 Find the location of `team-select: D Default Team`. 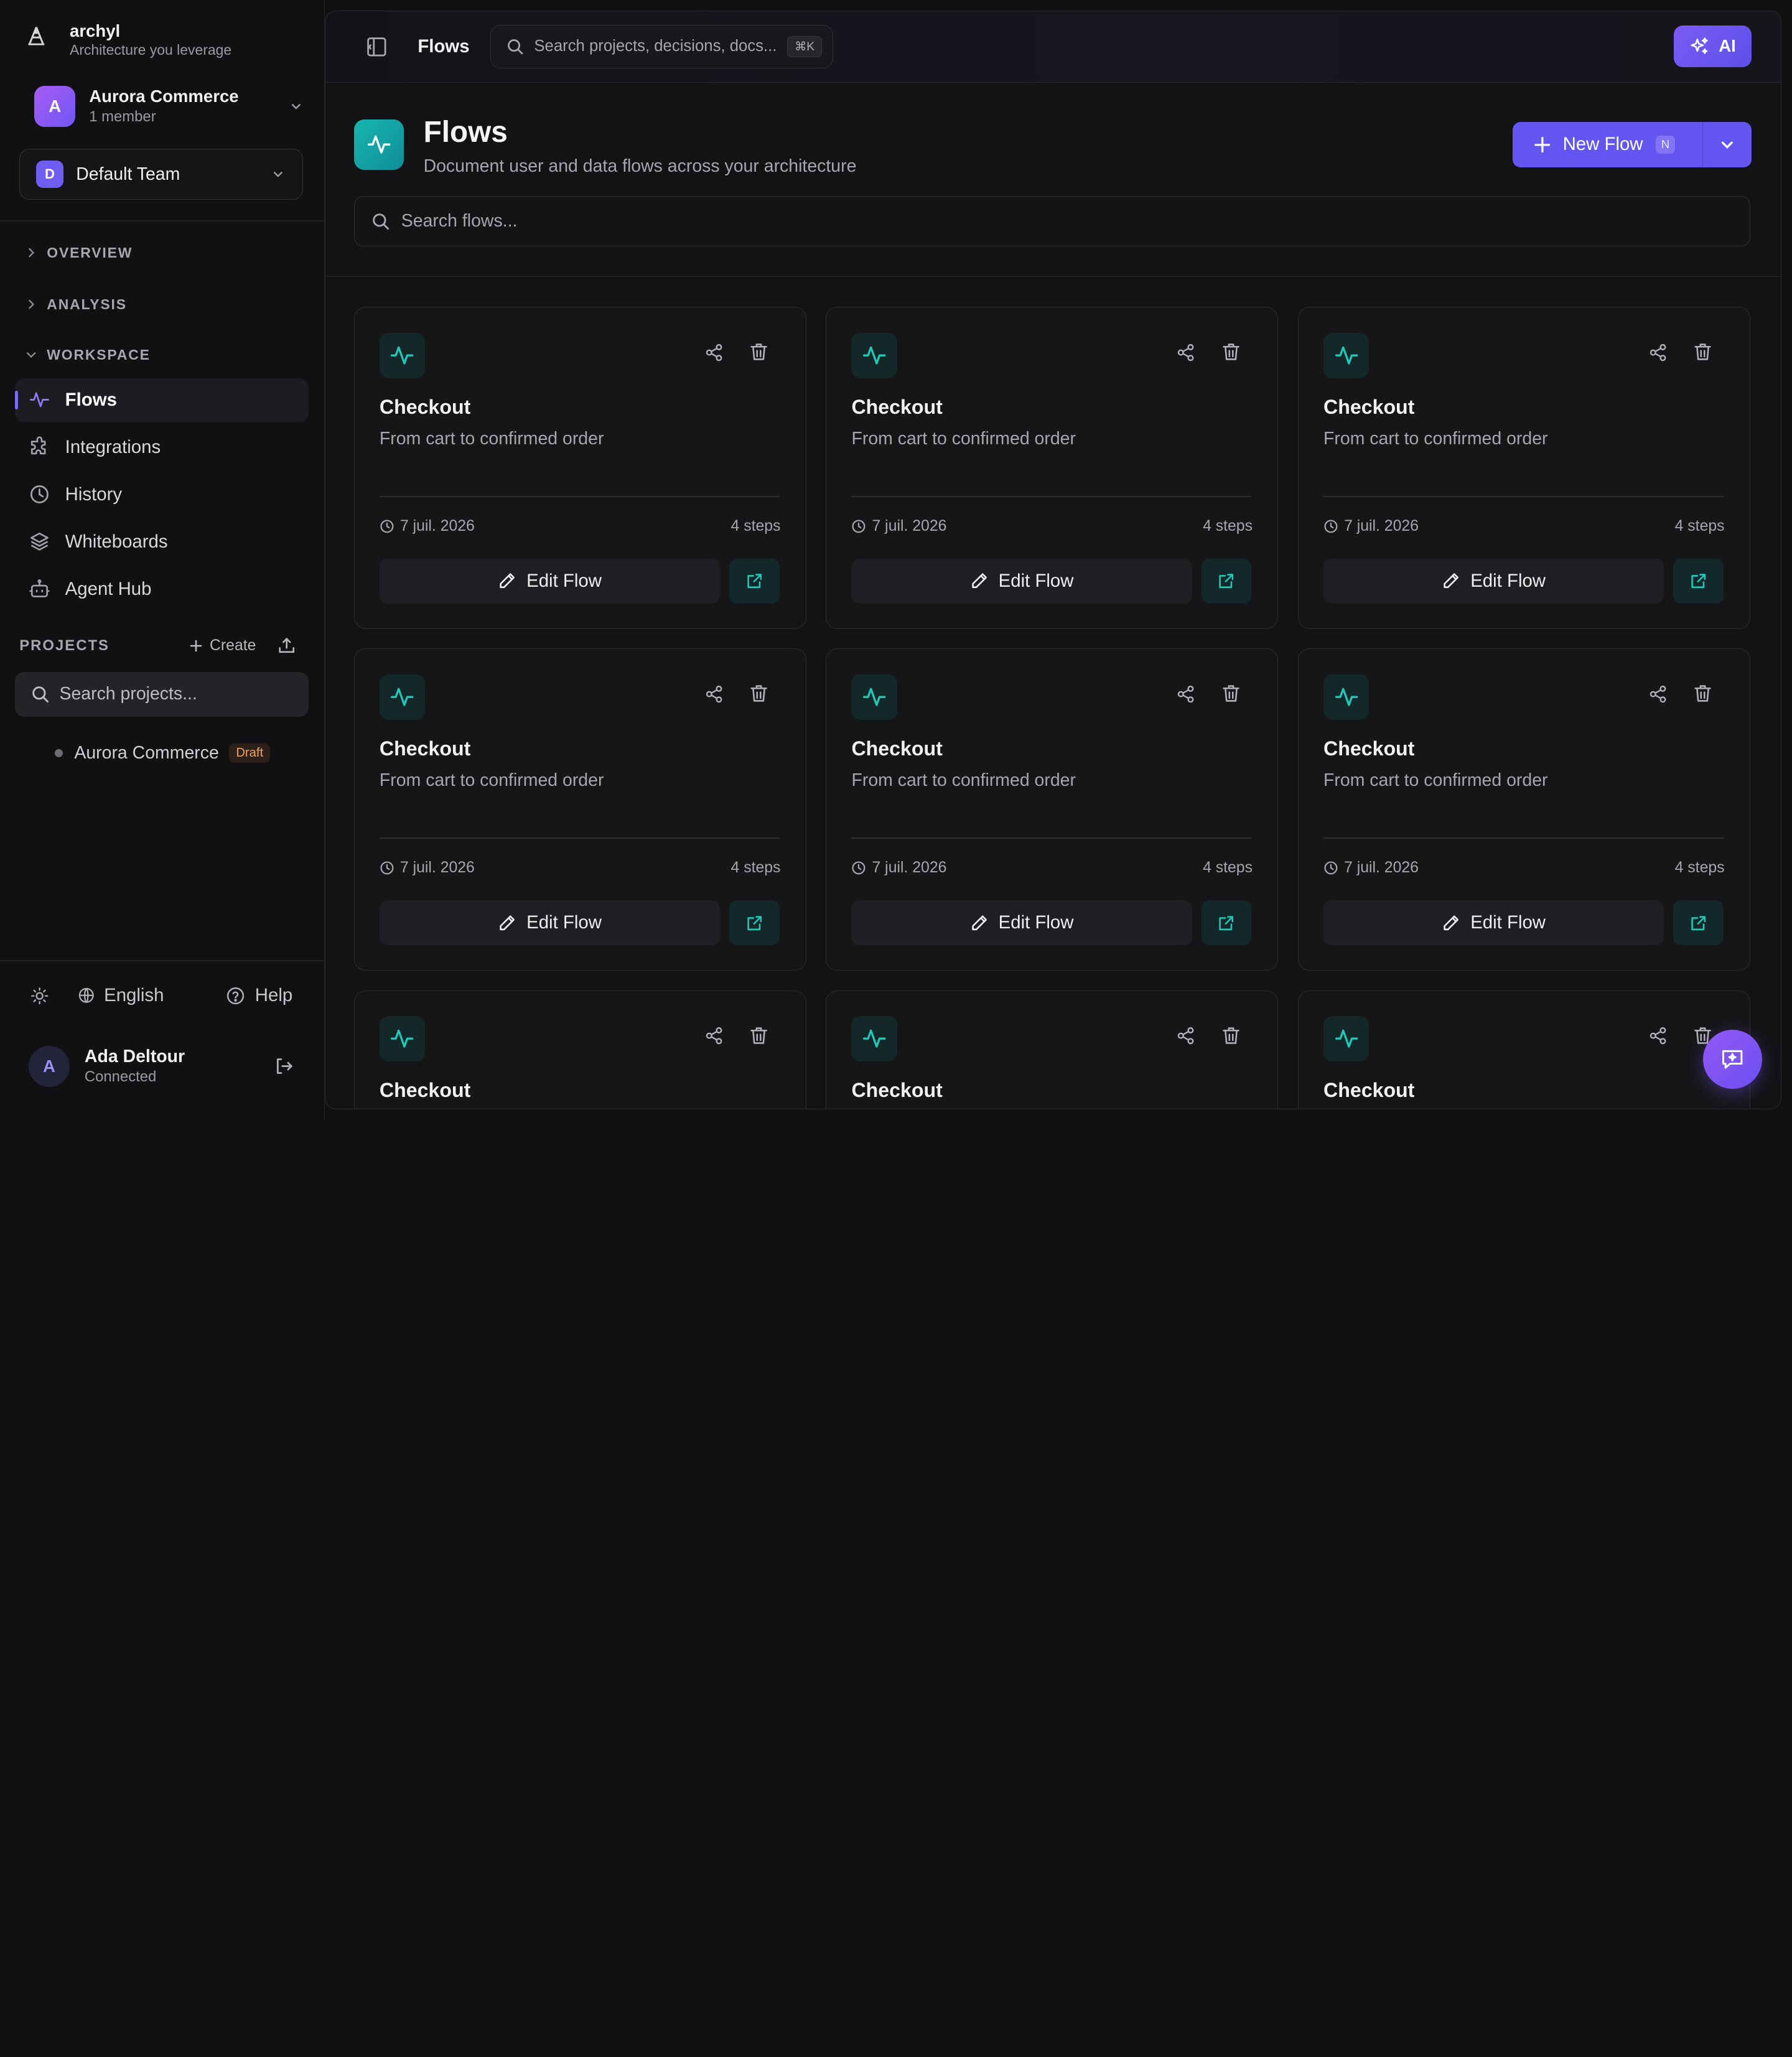

team-select: D Default Team is located at coordinates (161, 174).